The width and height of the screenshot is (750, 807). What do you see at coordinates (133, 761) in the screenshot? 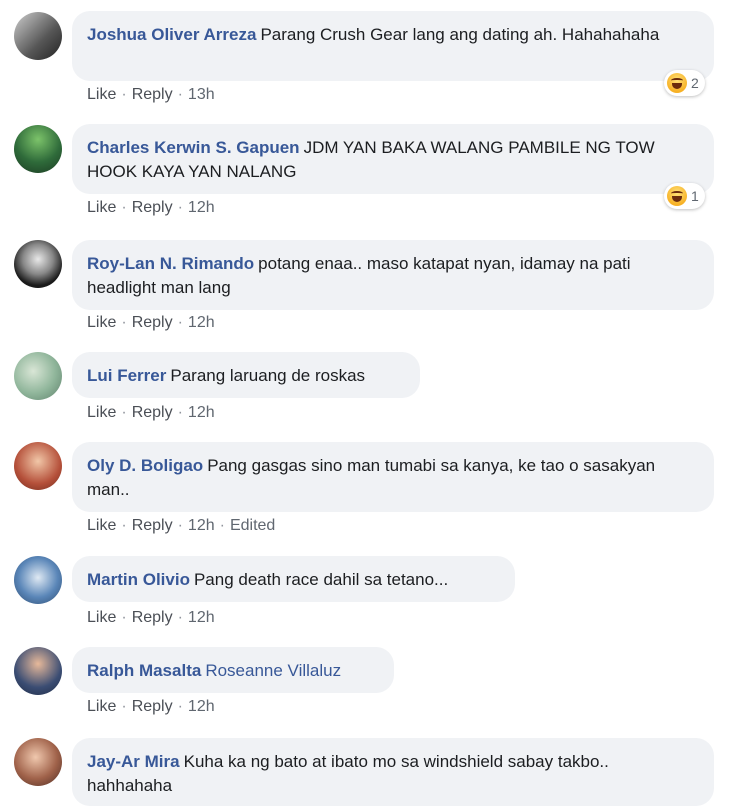
I see `comment-author: Jay-Ar Mira` at bounding box center [133, 761].